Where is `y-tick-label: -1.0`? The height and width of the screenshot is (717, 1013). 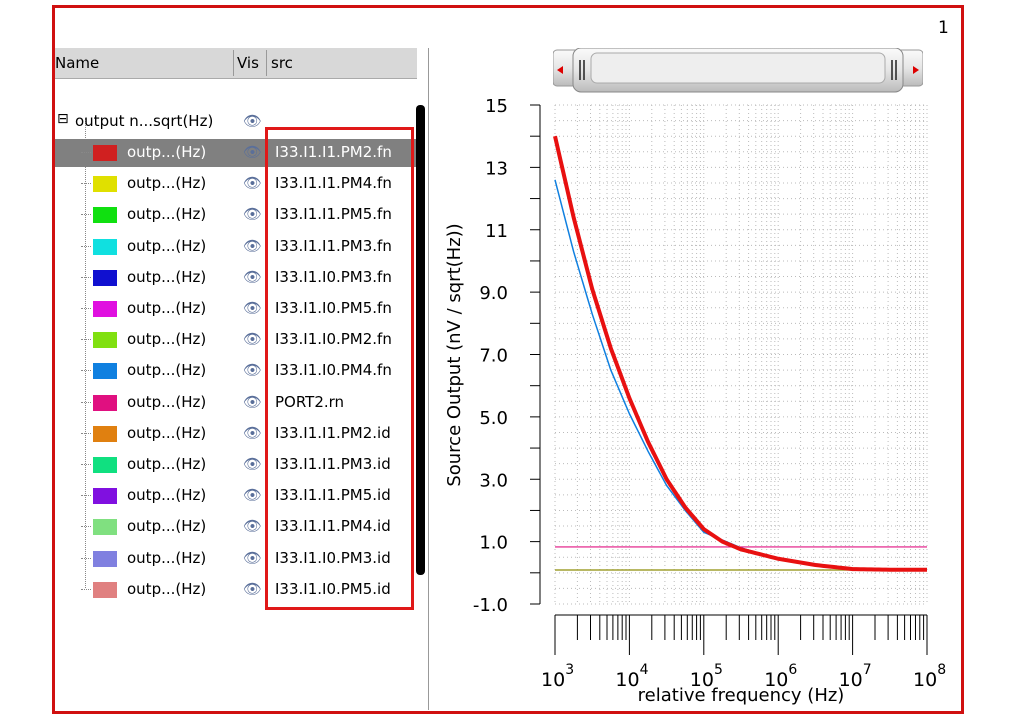
y-tick-label: -1.0 is located at coordinates (490, 605).